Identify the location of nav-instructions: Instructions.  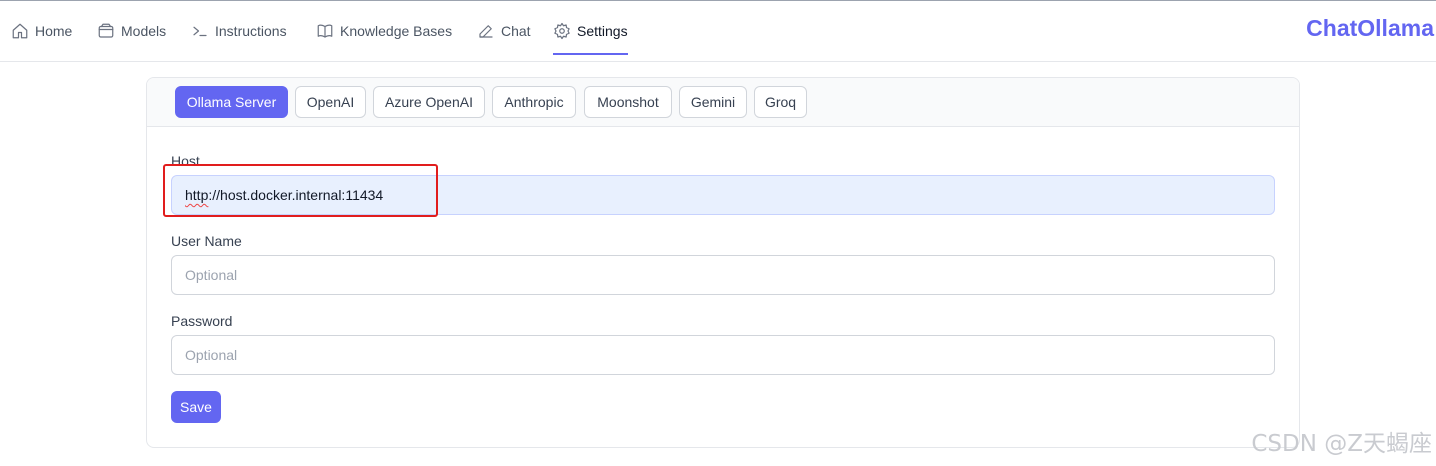
(239, 31).